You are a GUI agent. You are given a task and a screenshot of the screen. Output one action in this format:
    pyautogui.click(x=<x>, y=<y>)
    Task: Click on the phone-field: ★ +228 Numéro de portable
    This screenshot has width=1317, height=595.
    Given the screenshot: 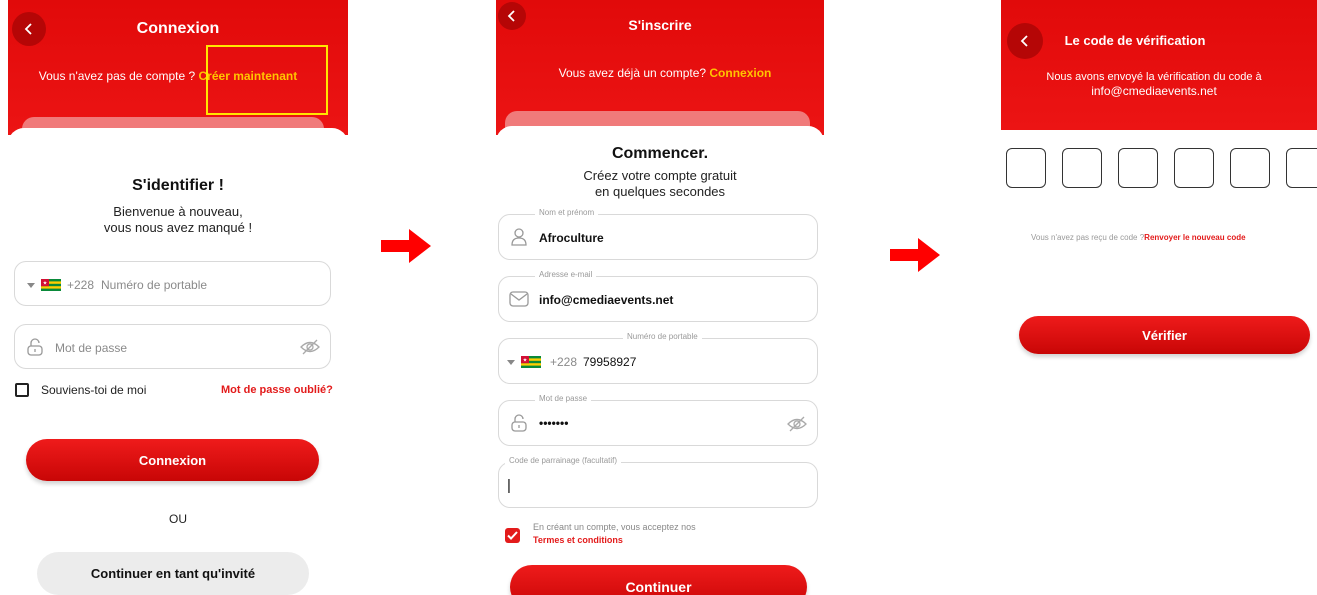 What is the action you would take?
    pyautogui.click(x=172, y=283)
    